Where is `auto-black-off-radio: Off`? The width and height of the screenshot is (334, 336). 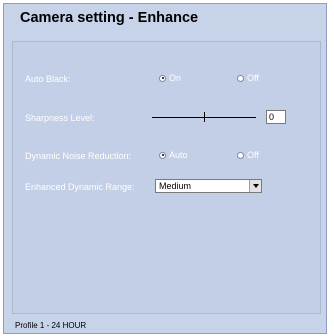 auto-black-off-radio: Off is located at coordinates (248, 78).